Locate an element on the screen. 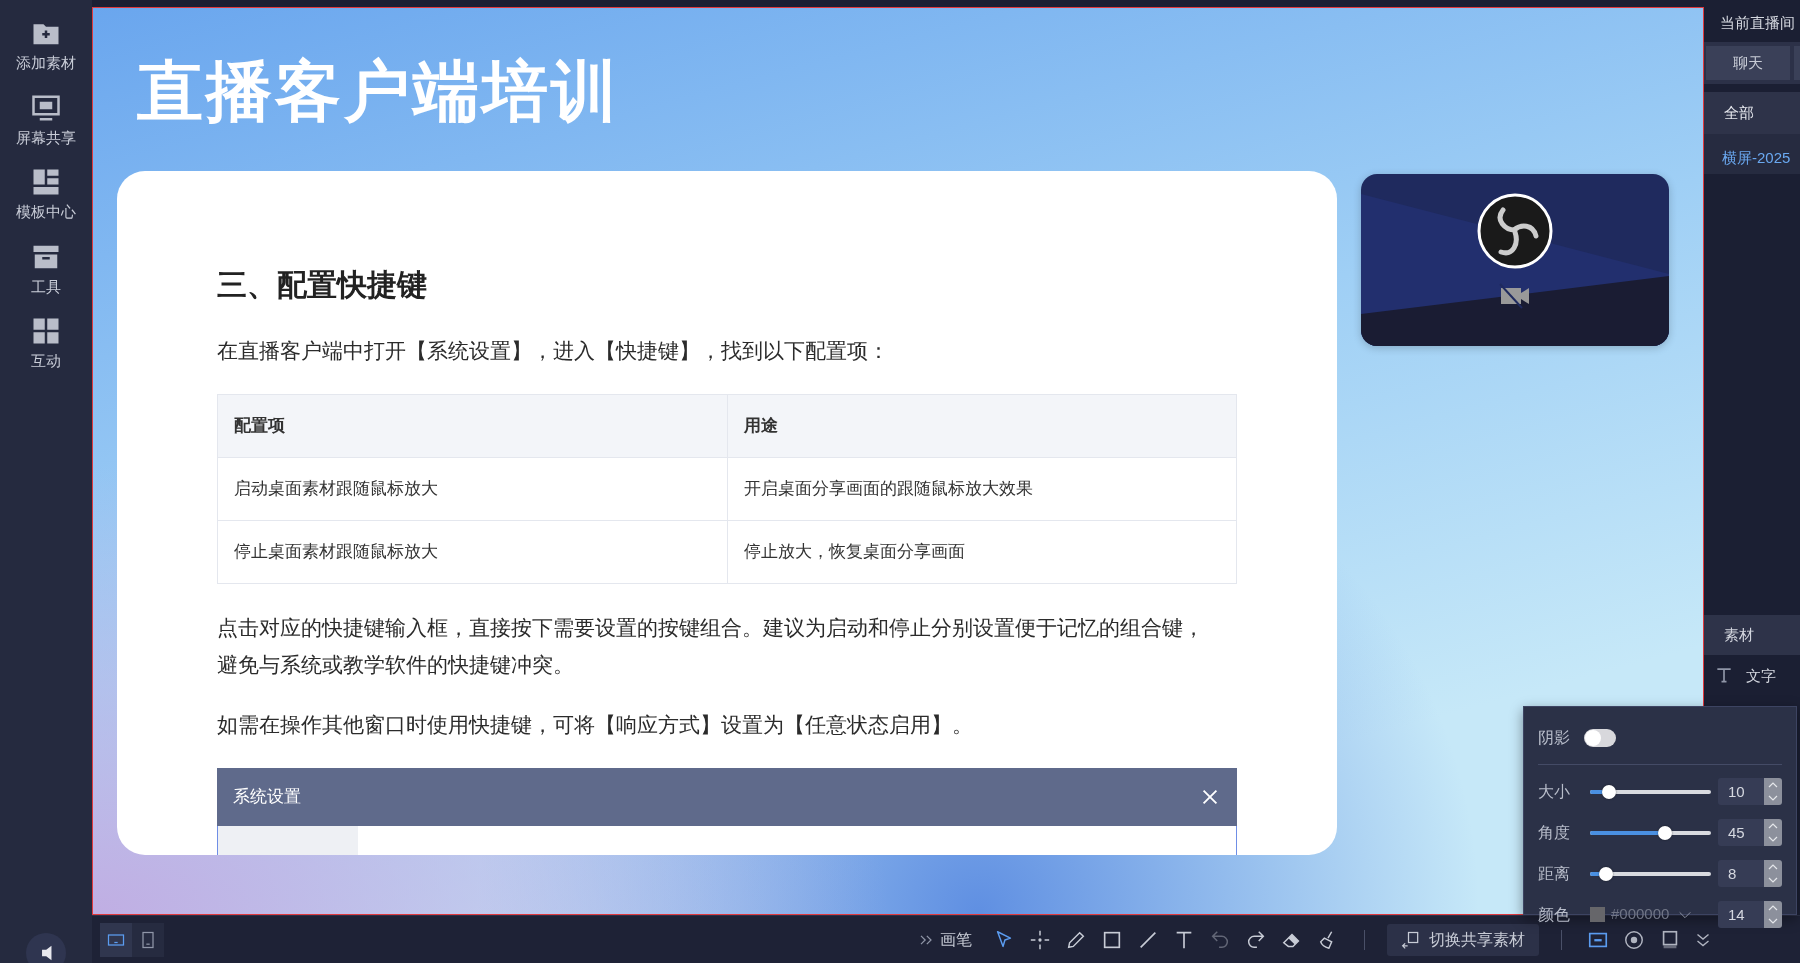 This screenshot has height=963, width=1800. tab: 聊天 is located at coordinates (1748, 63).